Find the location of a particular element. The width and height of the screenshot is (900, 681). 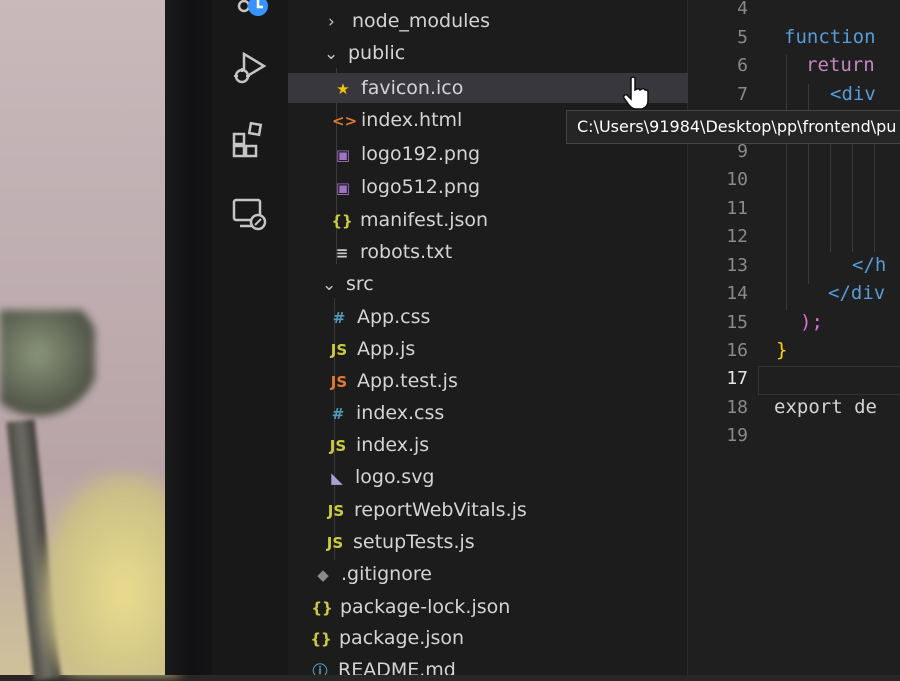

line-number: 11 is located at coordinates (737, 208).